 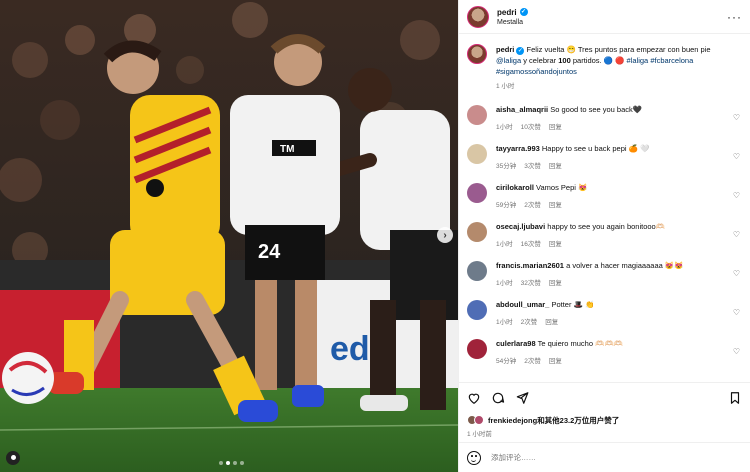 What do you see at coordinates (606, 226) in the screenshot?
I see `comment-text: happy to see you again bonitooo🫶🏻` at bounding box center [606, 226].